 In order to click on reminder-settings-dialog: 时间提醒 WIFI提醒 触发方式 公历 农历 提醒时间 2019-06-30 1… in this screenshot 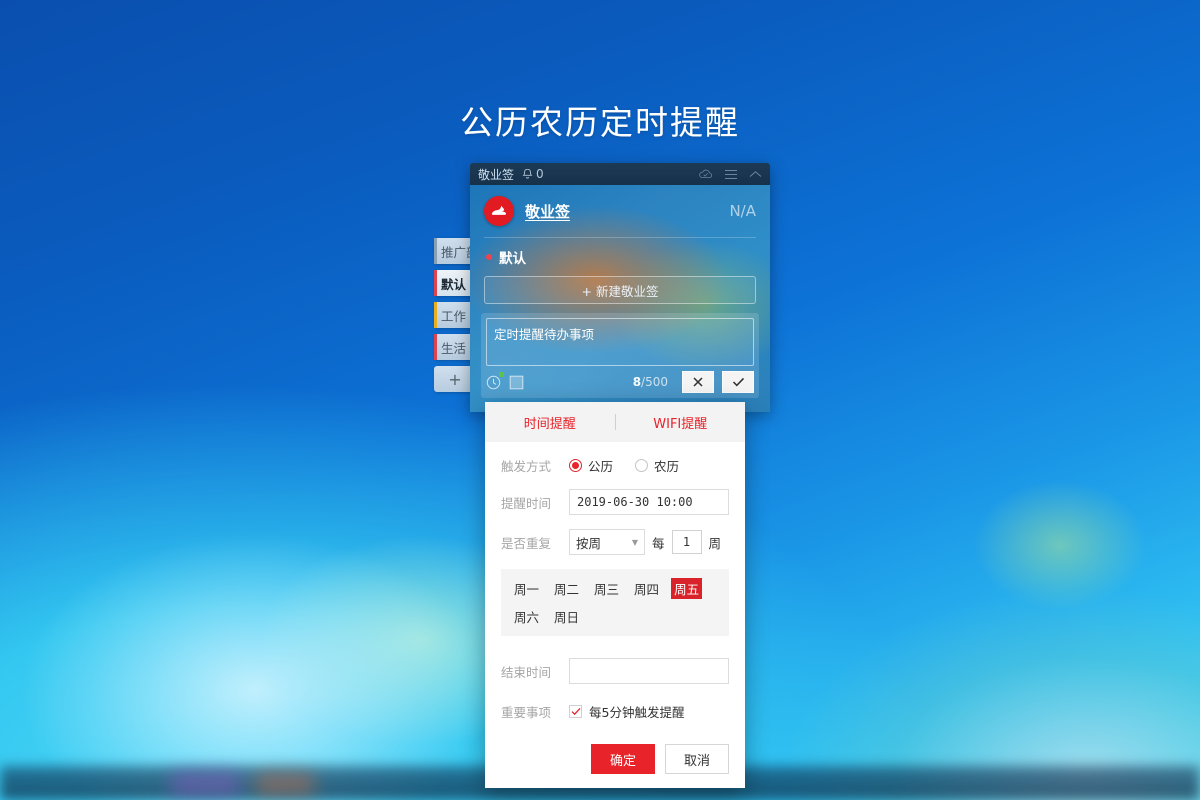, I will do `click(615, 595)`.